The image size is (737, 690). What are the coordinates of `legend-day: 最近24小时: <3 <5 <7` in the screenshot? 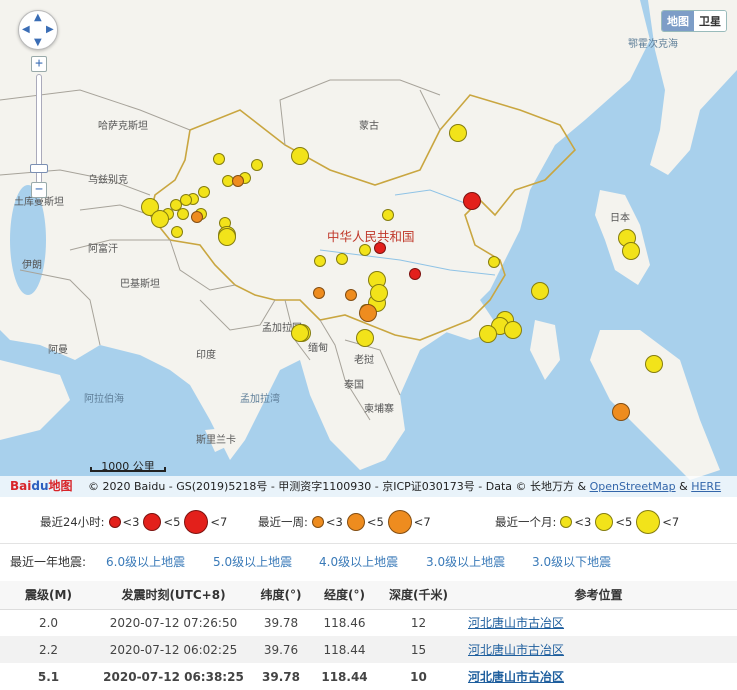 It's located at (133, 522).